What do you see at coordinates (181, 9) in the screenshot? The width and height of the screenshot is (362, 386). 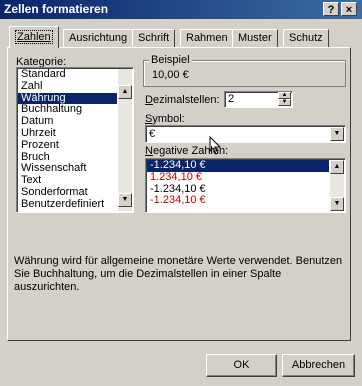 I see `title-bar: Zellen formatieren ? ×` at bounding box center [181, 9].